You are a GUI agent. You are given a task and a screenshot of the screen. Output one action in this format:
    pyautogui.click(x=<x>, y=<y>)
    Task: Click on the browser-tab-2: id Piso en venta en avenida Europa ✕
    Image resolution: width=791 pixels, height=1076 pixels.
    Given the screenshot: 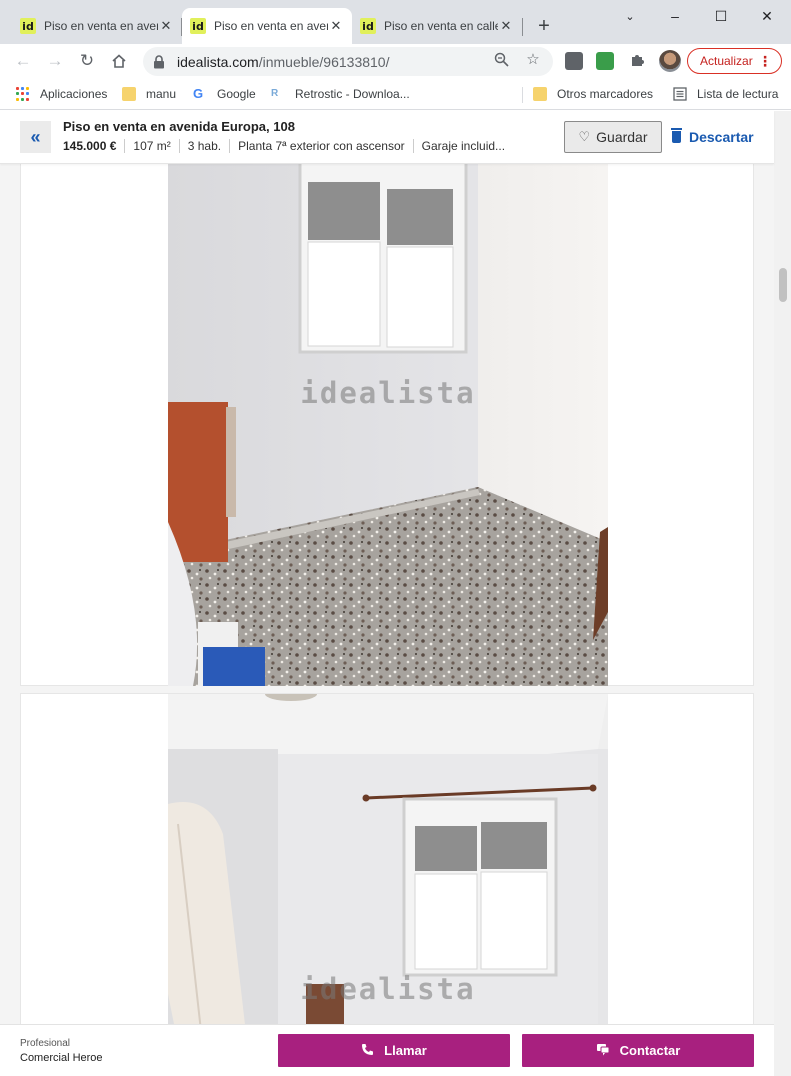 What is the action you would take?
    pyautogui.click(x=267, y=26)
    